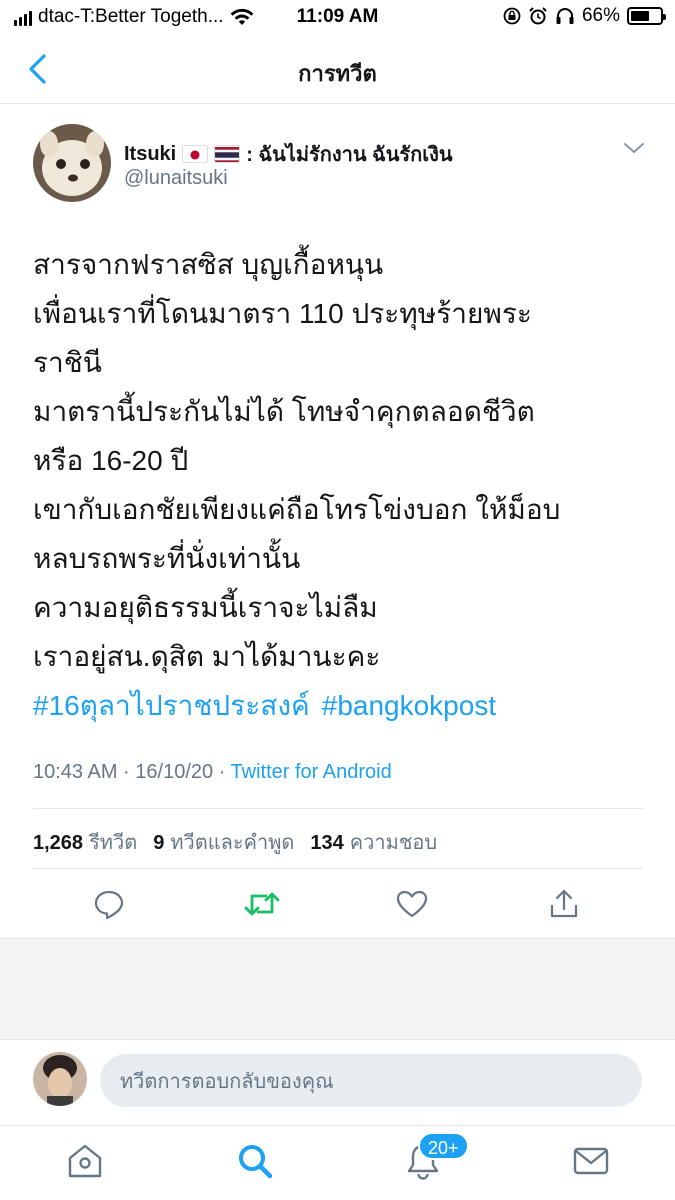 This screenshot has width=675, height=1200. I want to click on top-nav-bar: การทวีต, so click(337, 69).